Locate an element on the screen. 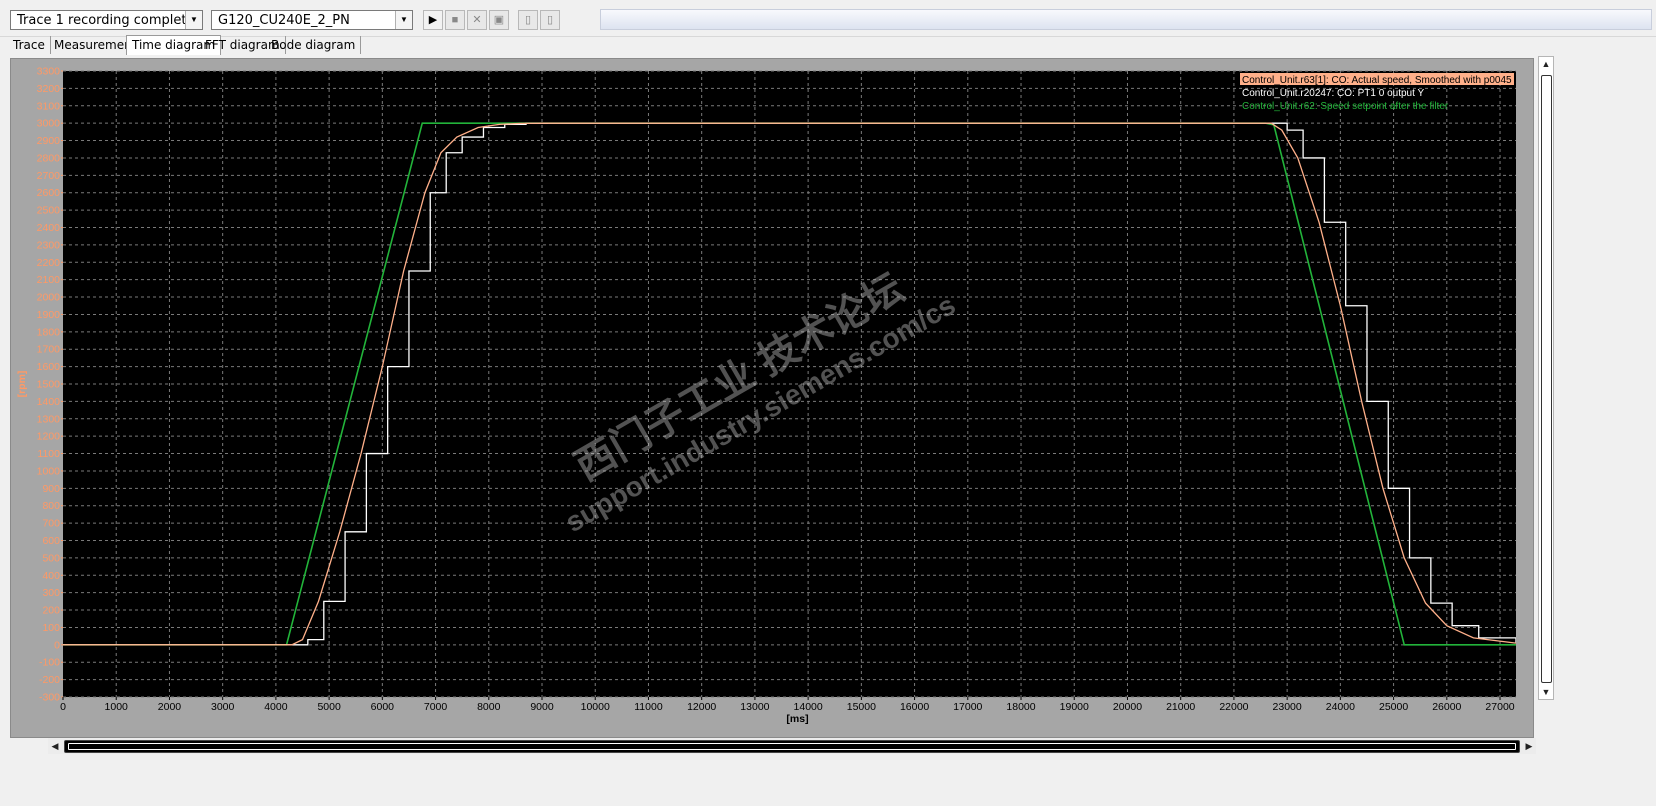 This screenshot has width=1656, height=806. y-tick-label: 1300 is located at coordinates (49, 419).